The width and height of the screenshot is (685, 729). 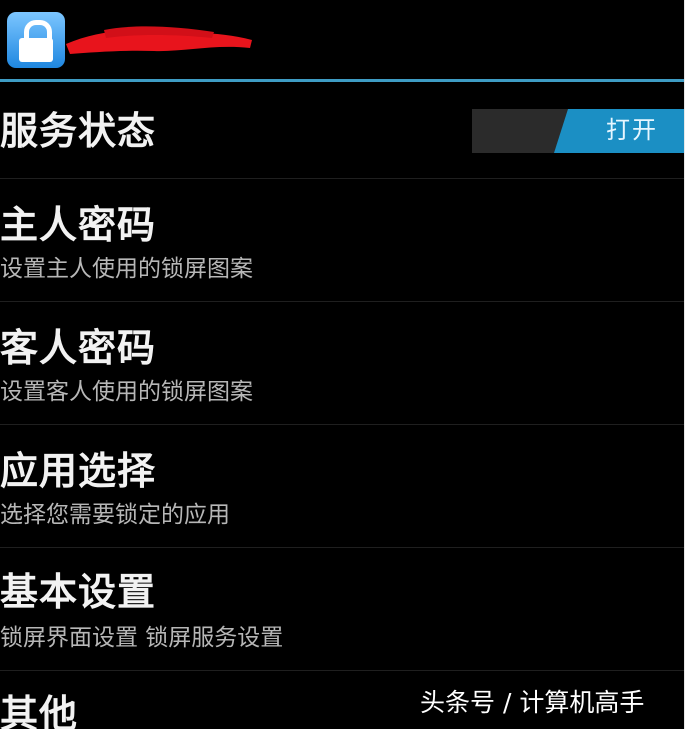 What do you see at coordinates (632, 130) in the screenshot?
I see `toggle-label: 打开` at bounding box center [632, 130].